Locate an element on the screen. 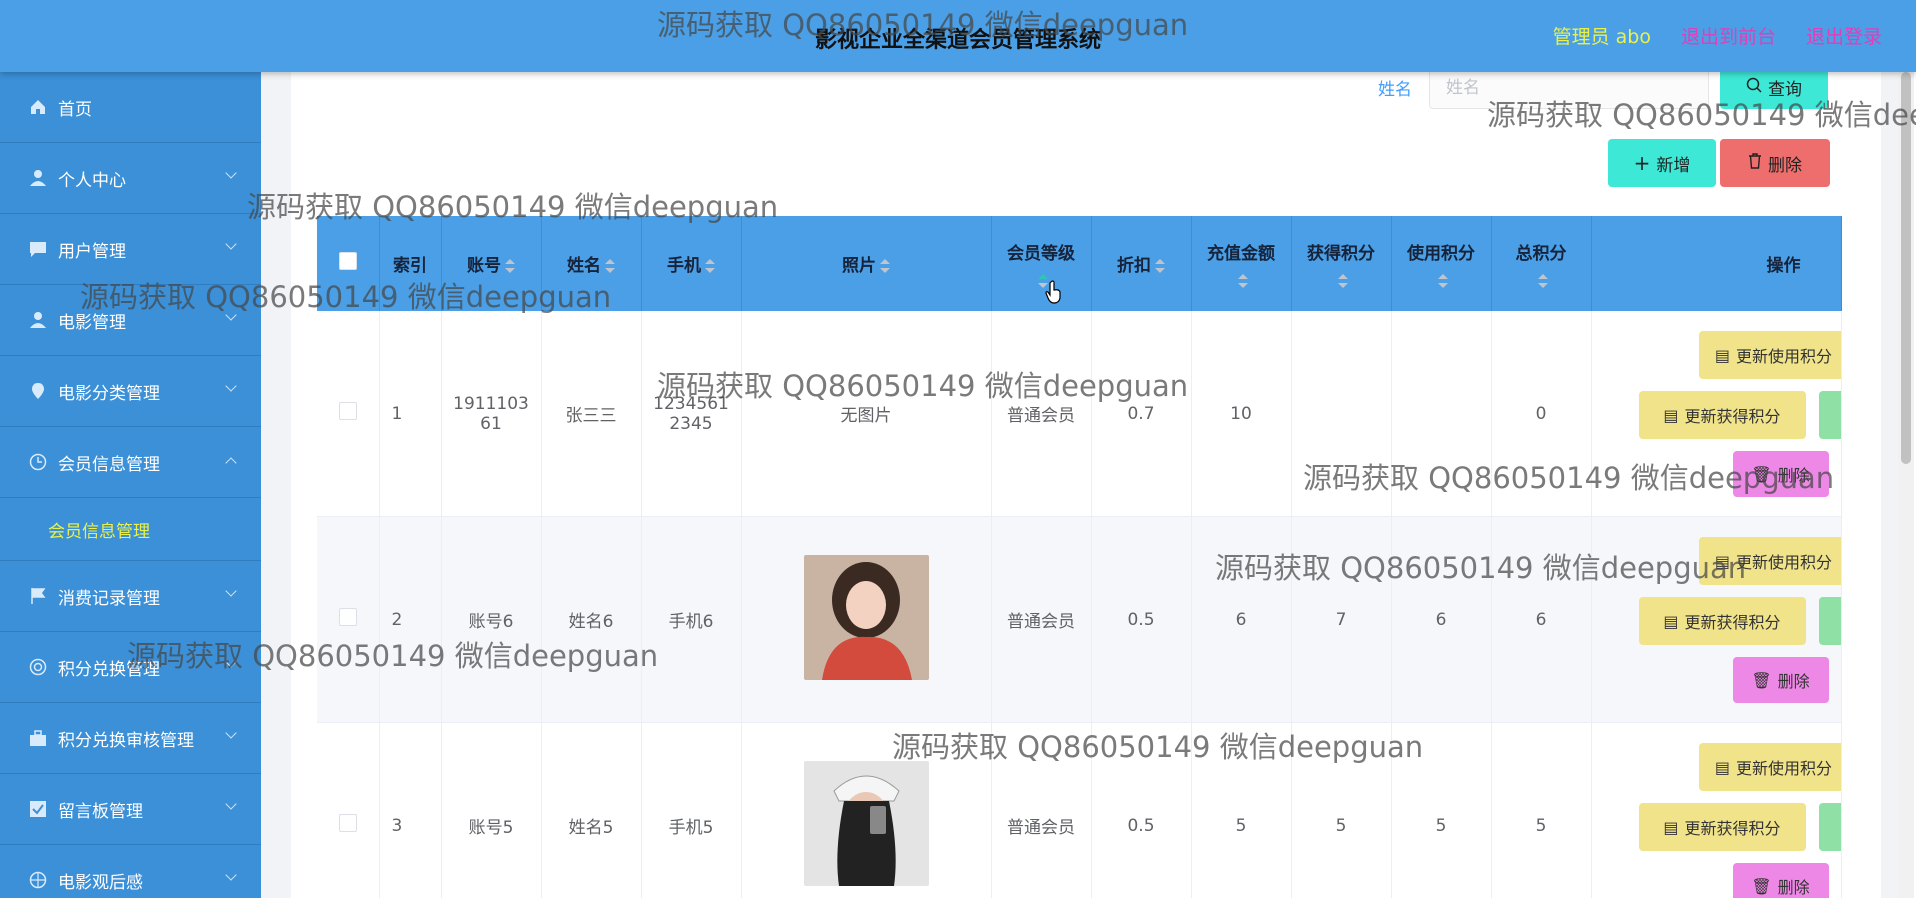 This screenshot has width=1916, height=898. header-links: 管理员 abo 退出到前台 退出登录 is located at coordinates (1717, 35).